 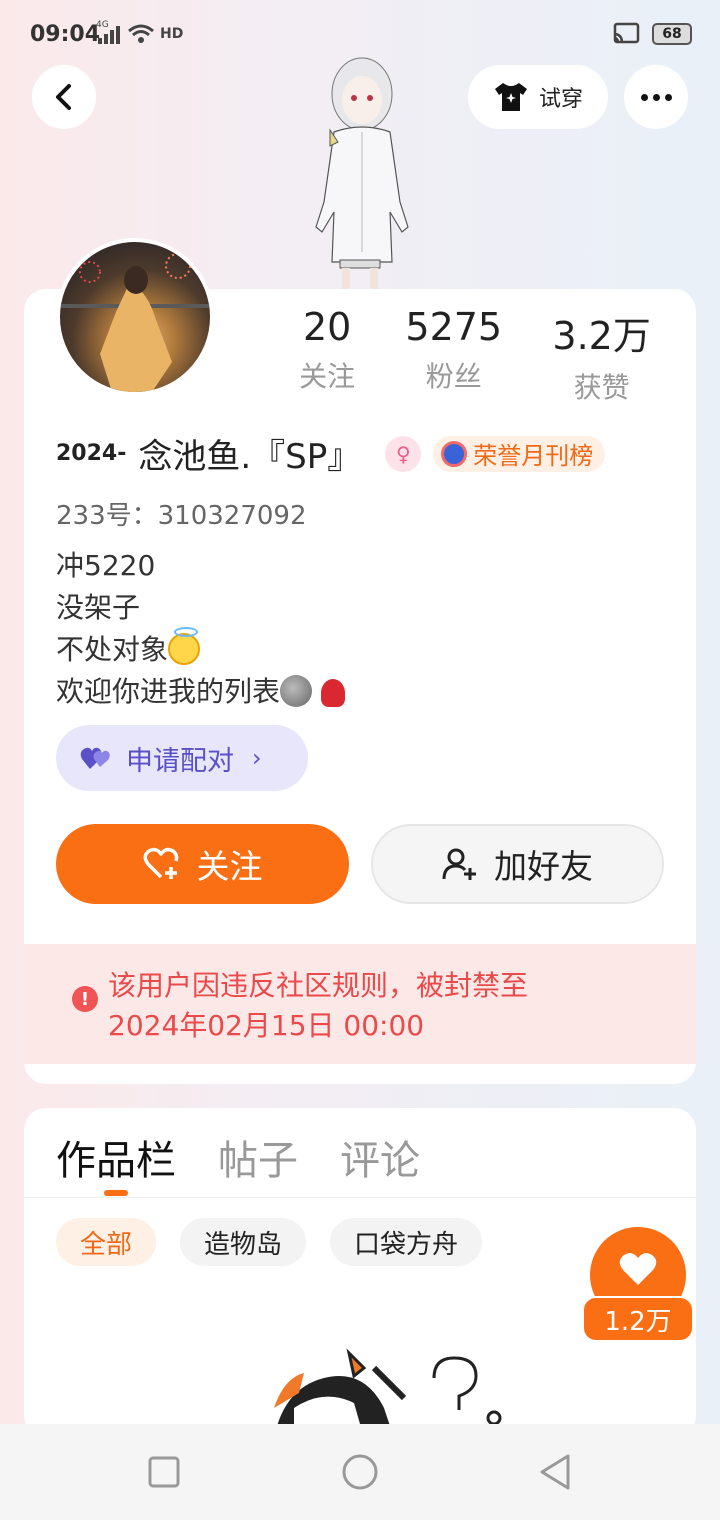 I want to click on status-right: 68, so click(x=652, y=34).